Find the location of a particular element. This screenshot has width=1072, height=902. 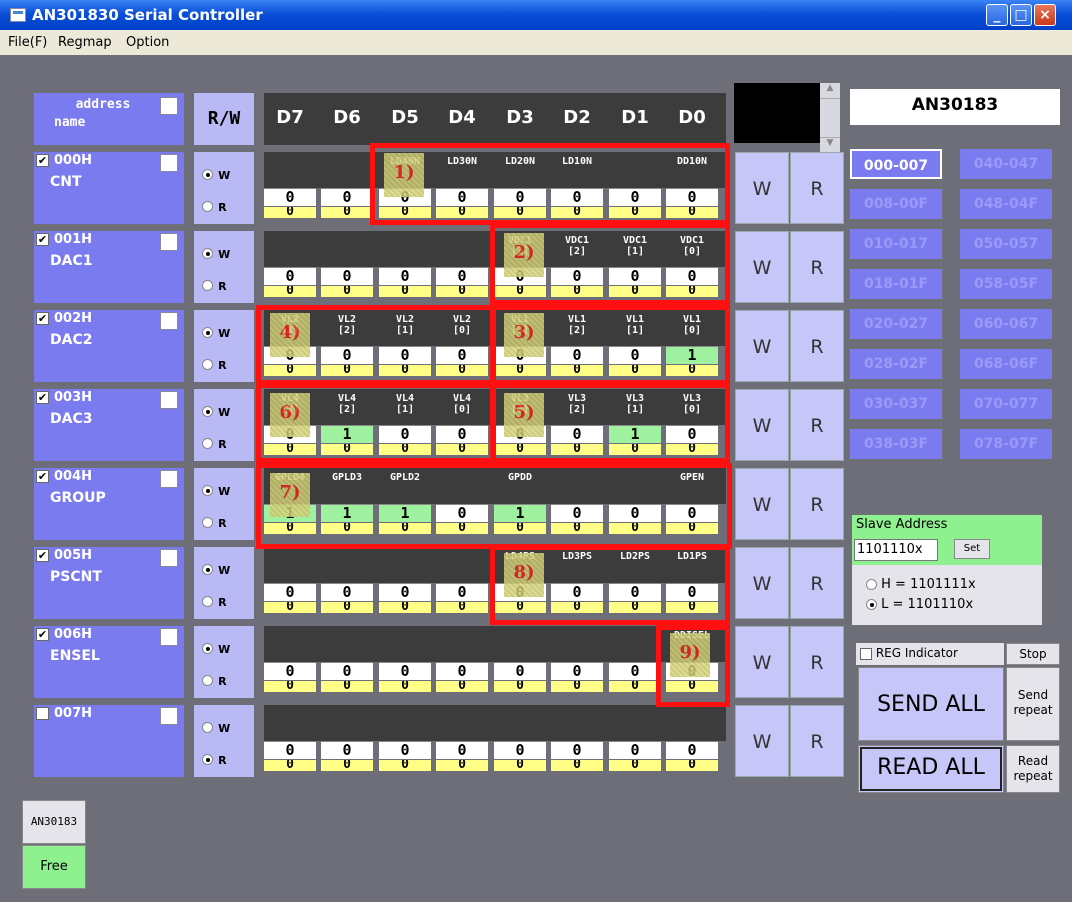

send-all-button: SEND ALL is located at coordinates (931, 704).